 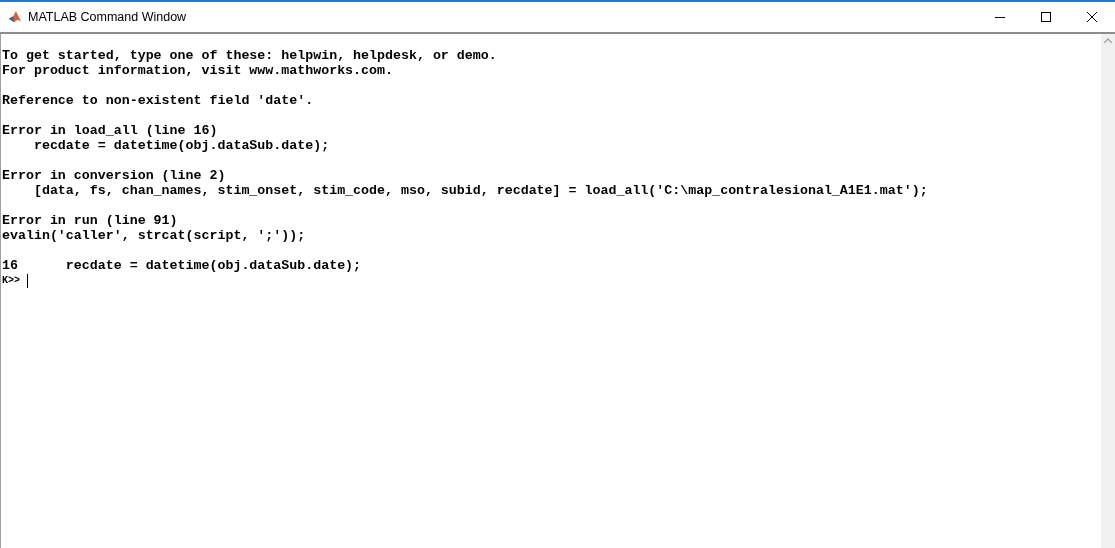 What do you see at coordinates (1092, 17) in the screenshot?
I see `close-icon` at bounding box center [1092, 17].